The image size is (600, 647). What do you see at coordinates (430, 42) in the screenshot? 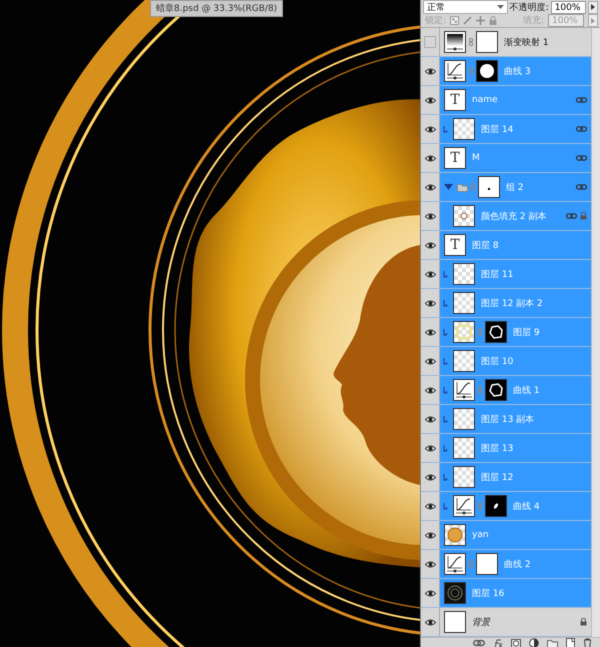
I see `visibility-toggle` at bounding box center [430, 42].